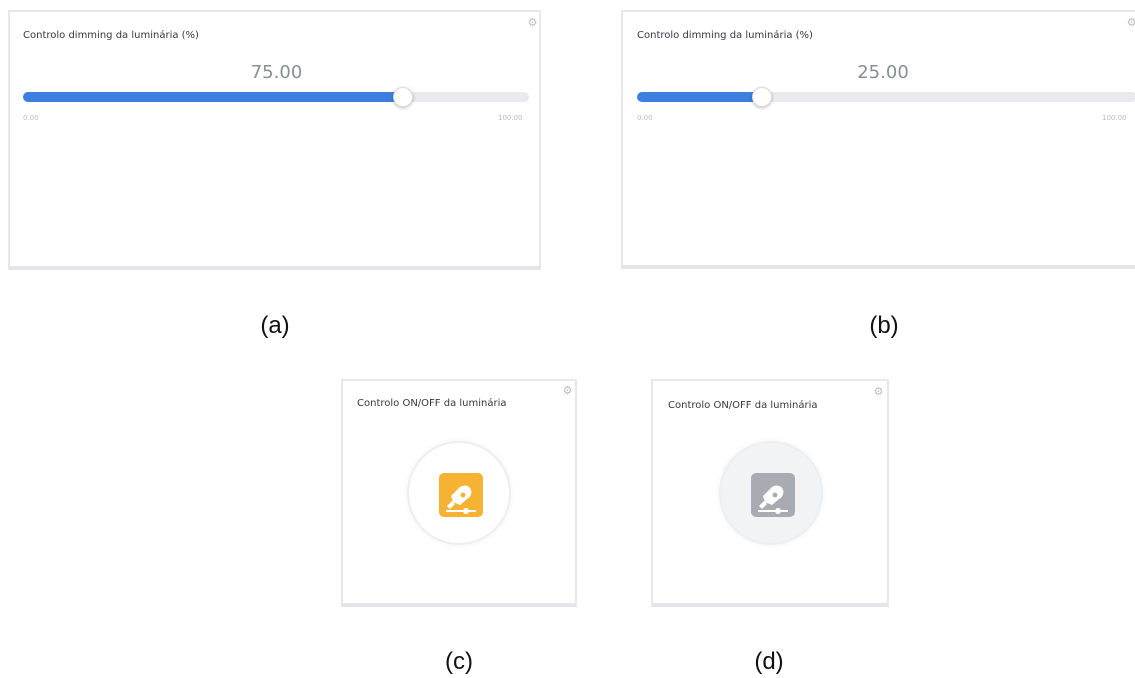 This screenshot has width=1135, height=678. I want to click on onoff-widget-d: ⚙ Controlo ON/OFF da luminária, so click(770, 493).